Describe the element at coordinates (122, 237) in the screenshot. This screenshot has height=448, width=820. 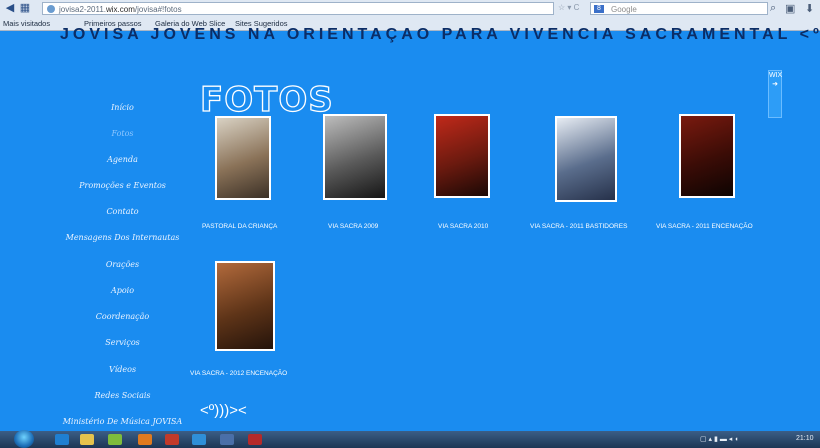
I see `sidebar-item-mensagens: Mensagens Dos Internautas` at that location.